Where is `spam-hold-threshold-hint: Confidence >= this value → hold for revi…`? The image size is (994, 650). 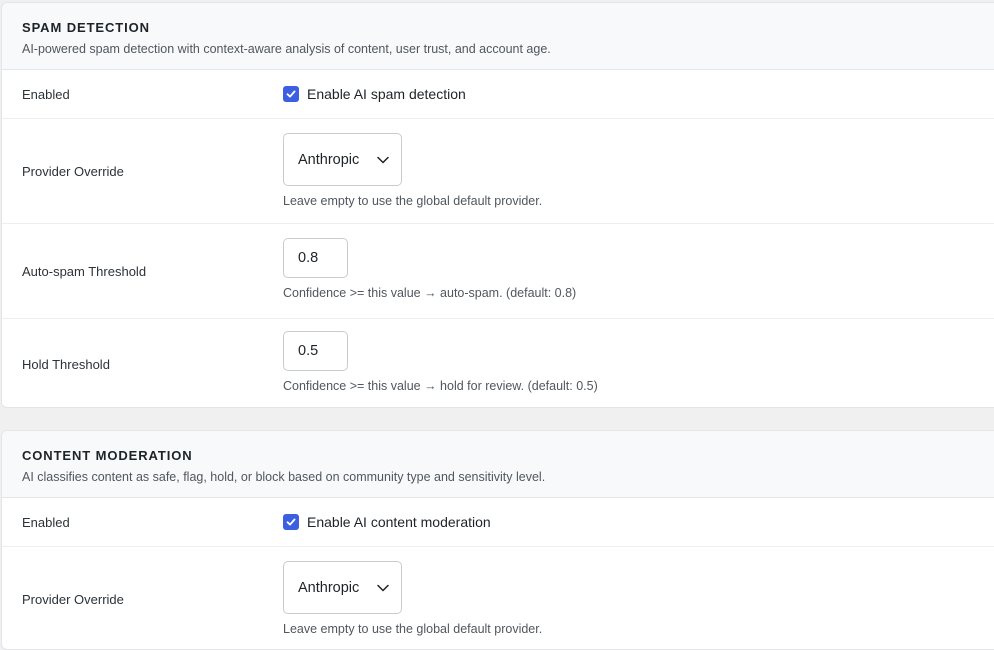
spam-hold-threshold-hint: Confidence >= this value → hold for revi… is located at coordinates (440, 386).